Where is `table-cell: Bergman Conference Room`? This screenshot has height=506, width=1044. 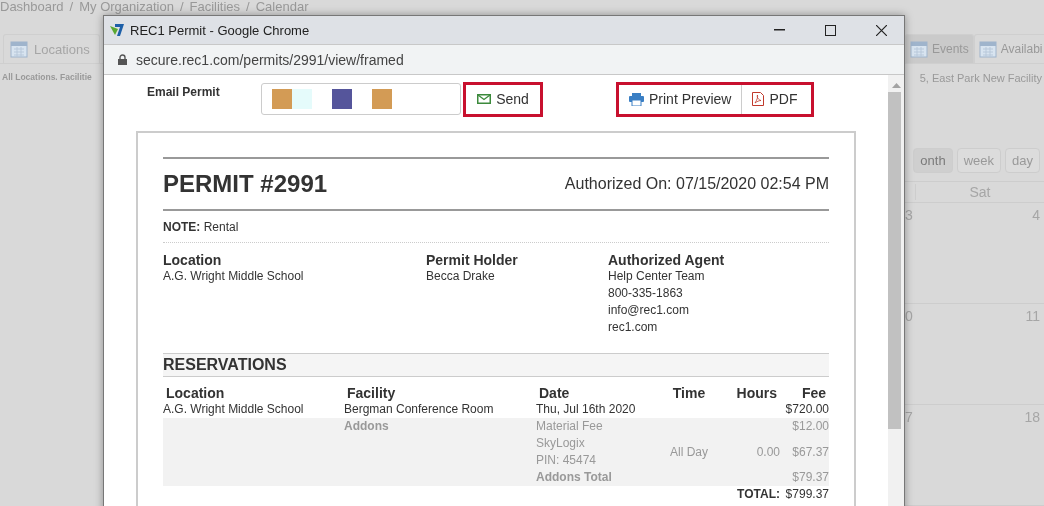 table-cell: Bergman Conference Room is located at coordinates (440, 409).